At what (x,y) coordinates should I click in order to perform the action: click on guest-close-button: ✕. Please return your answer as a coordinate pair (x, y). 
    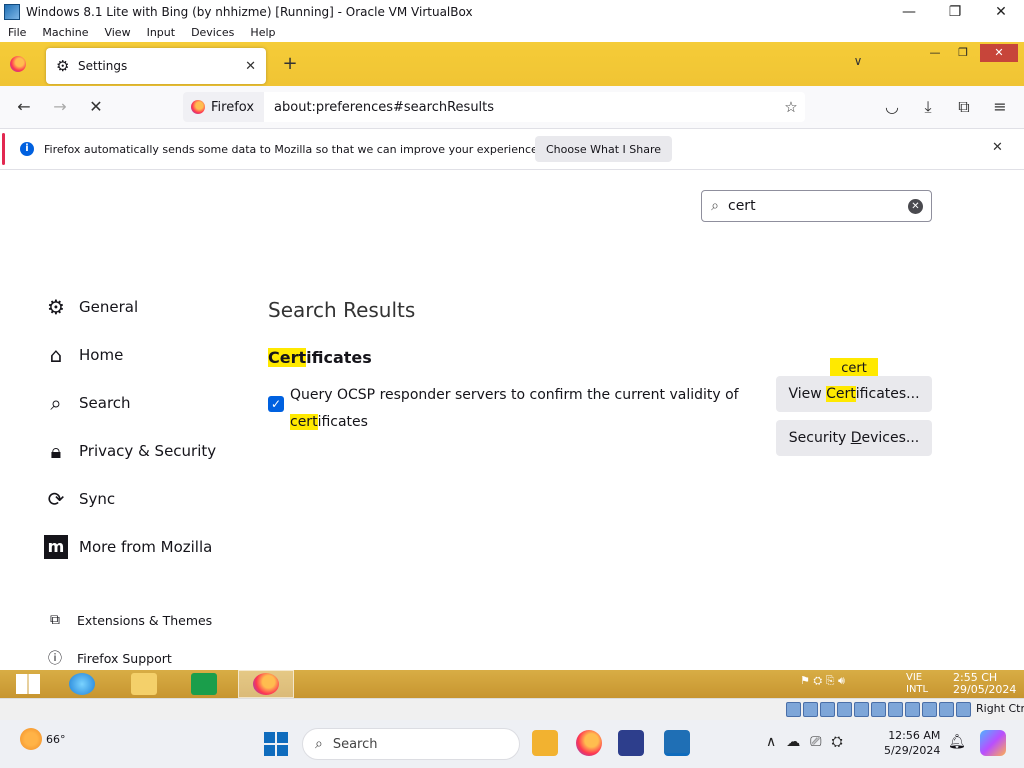
    Looking at the image, I should click on (999, 53).